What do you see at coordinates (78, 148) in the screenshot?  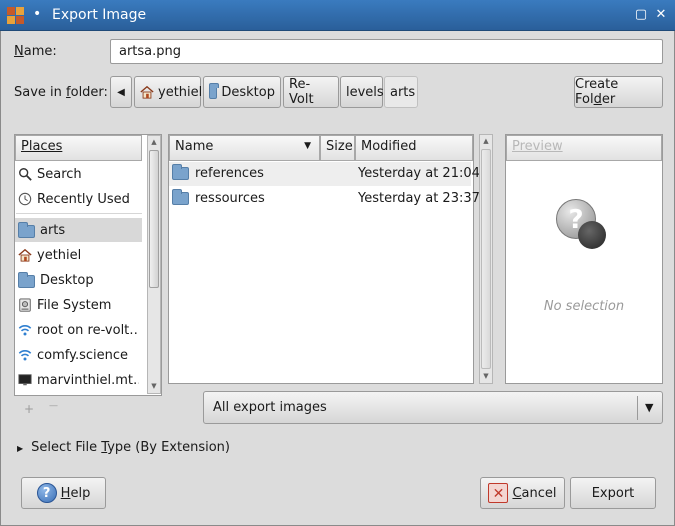 I see `places-header: Places` at bounding box center [78, 148].